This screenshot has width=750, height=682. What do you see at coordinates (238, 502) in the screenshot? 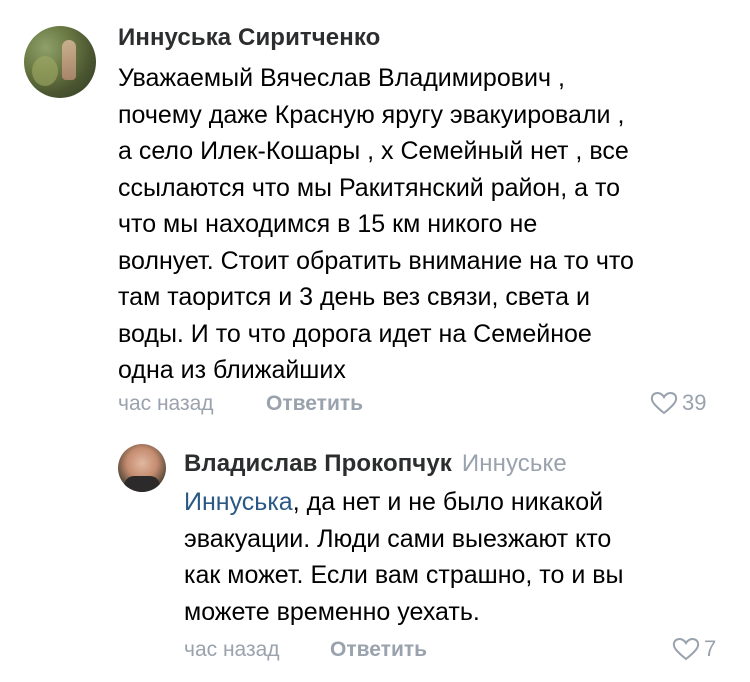
I see `mention-link: Иннуська` at bounding box center [238, 502].